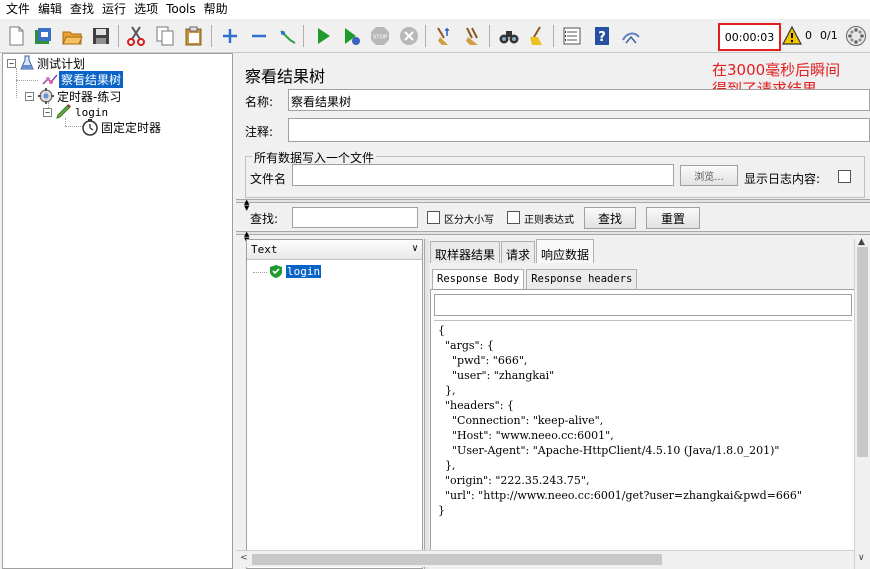 This screenshot has width=870, height=569. What do you see at coordinates (856, 37) in the screenshot?
I see `globe-icon` at bounding box center [856, 37].